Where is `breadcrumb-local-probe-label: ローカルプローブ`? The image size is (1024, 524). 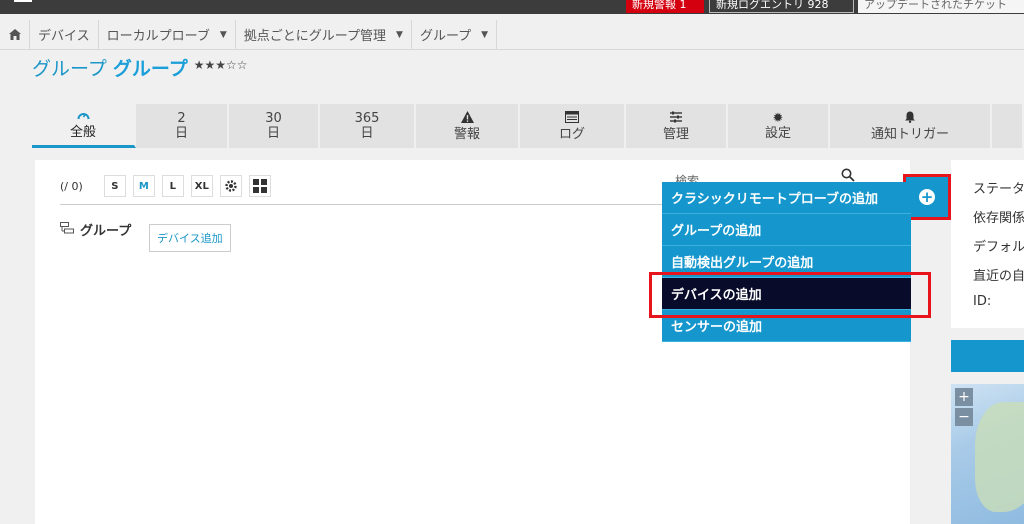 breadcrumb-local-probe-label: ローカルプローブ is located at coordinates (158, 34).